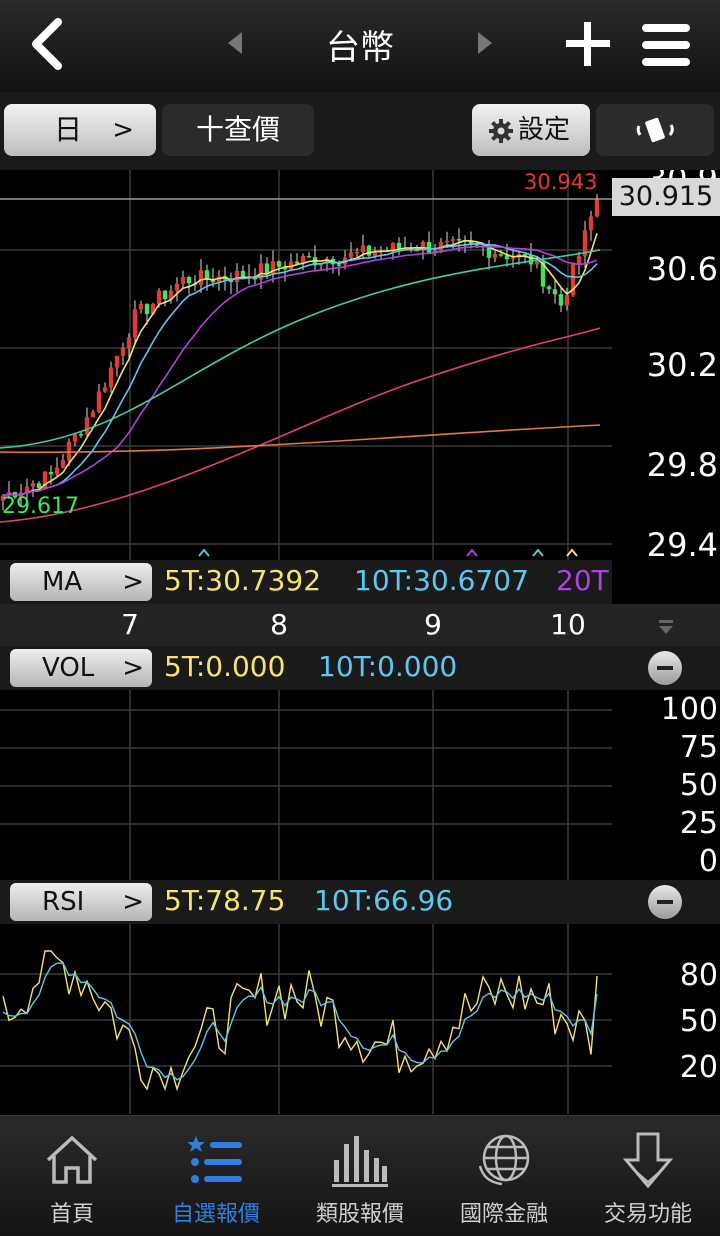 This screenshot has height=1236, width=720. What do you see at coordinates (708, 861) in the screenshot?
I see `vol-axis-label: 0` at bounding box center [708, 861].